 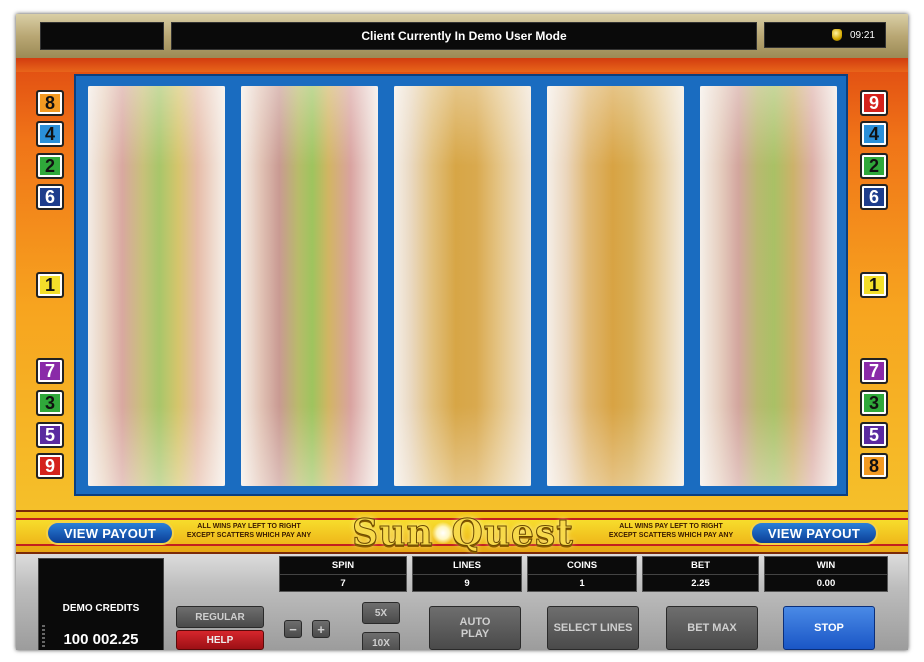 I want to click on payline-badge-left-7: 7, so click(x=50, y=371).